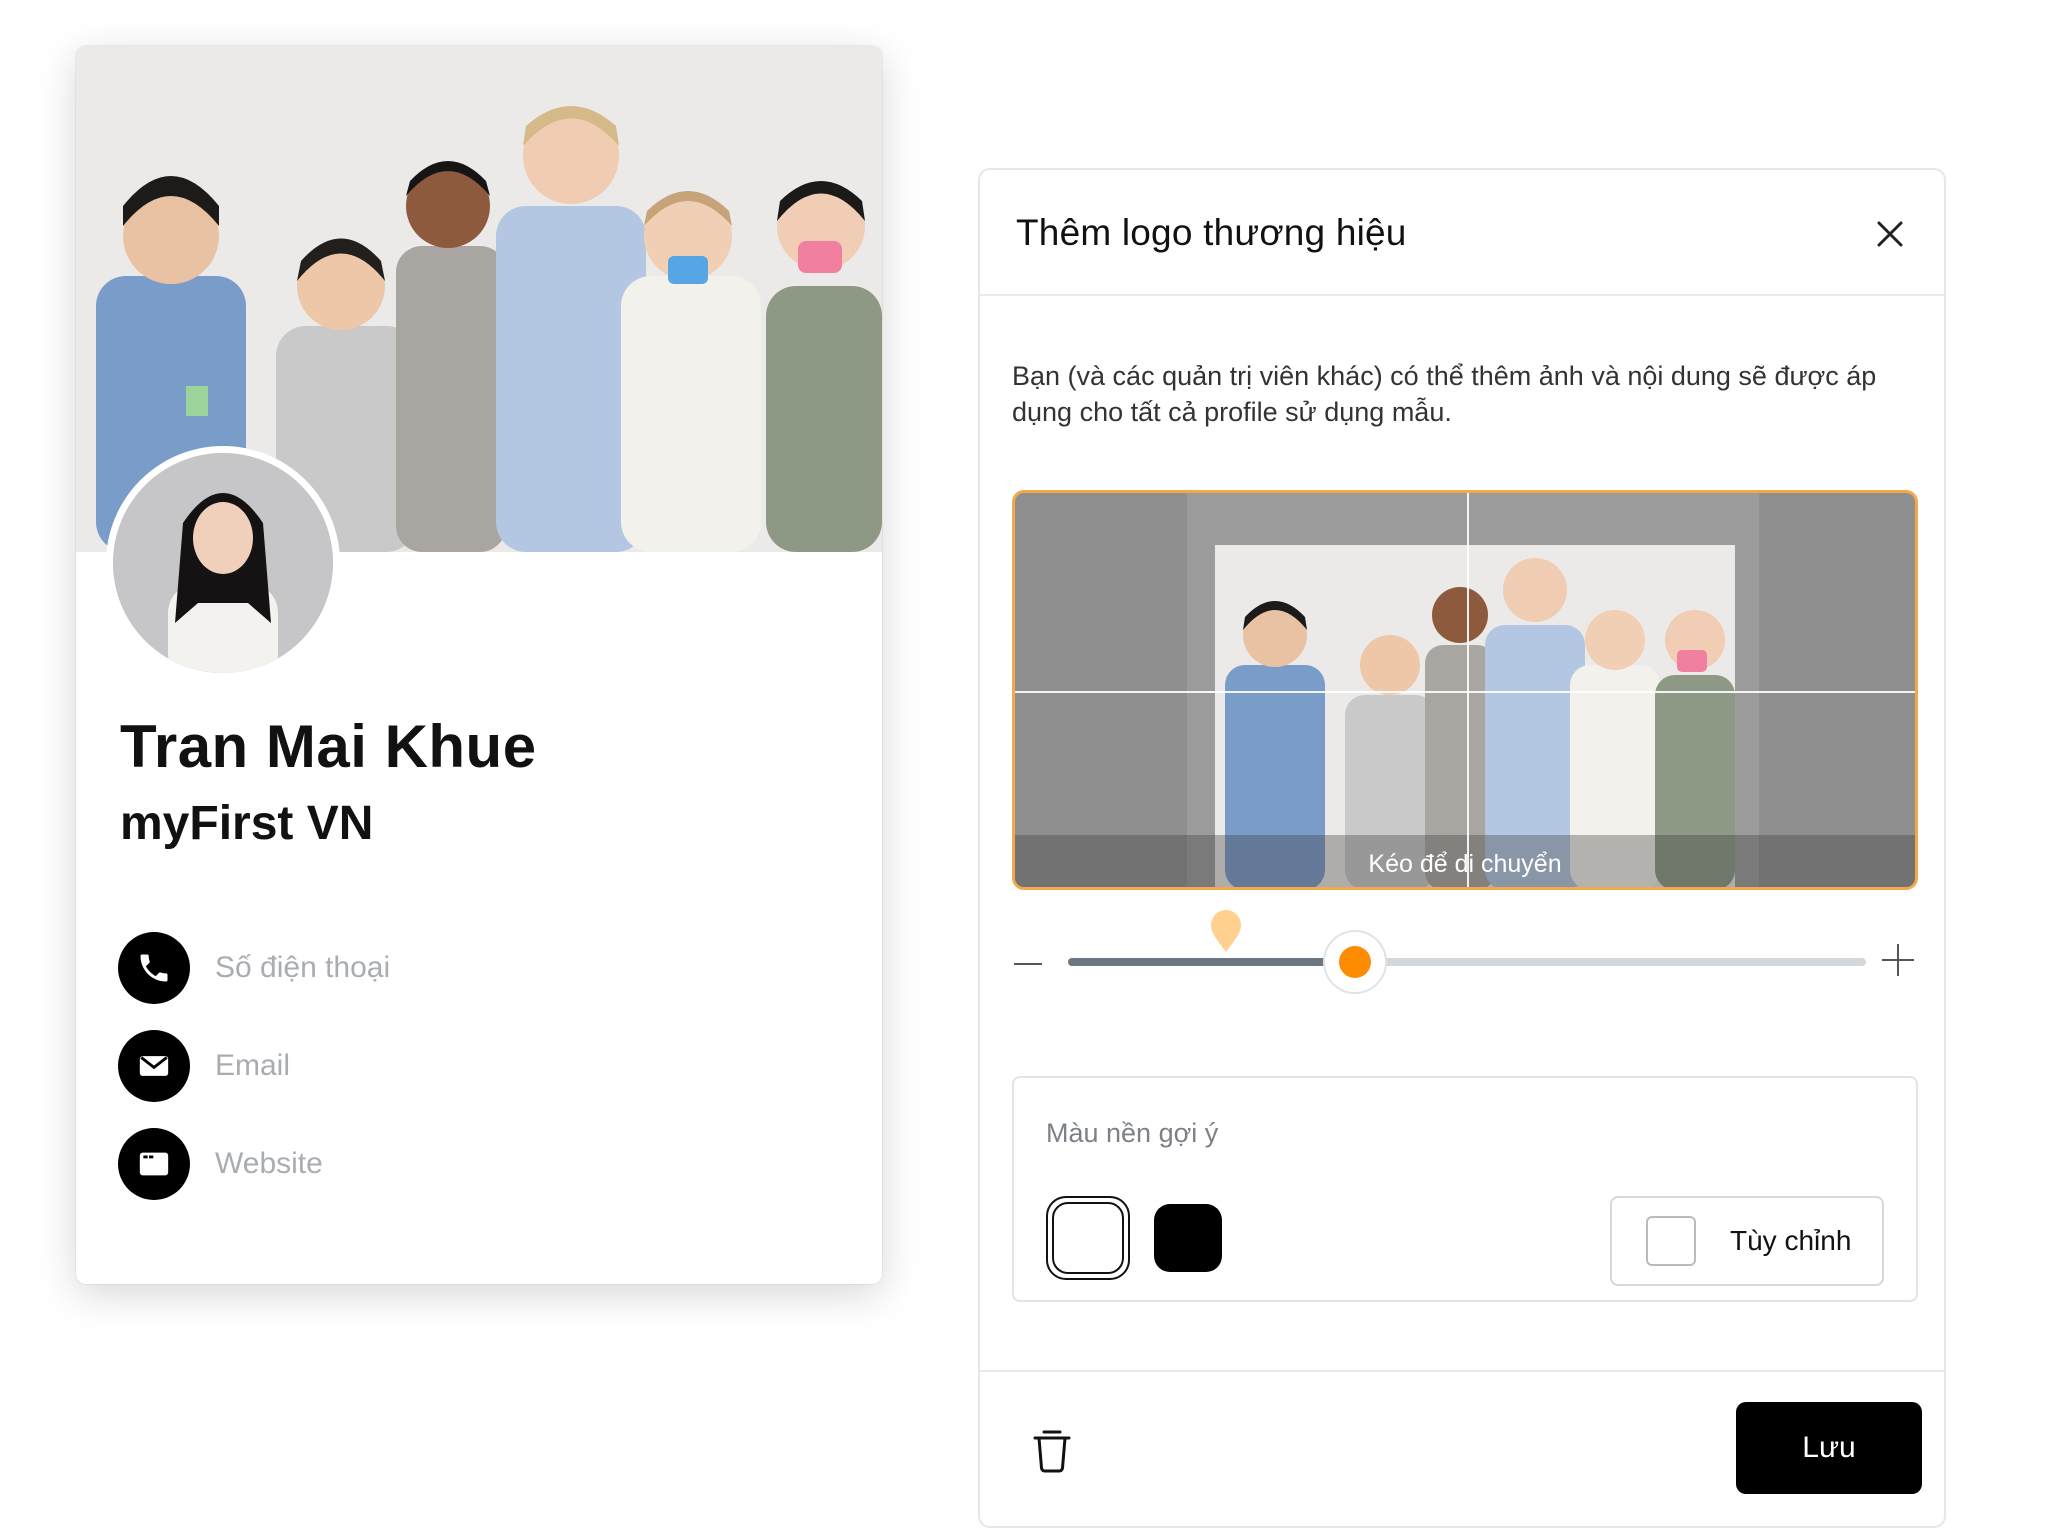 This screenshot has width=2048, height=1536. What do you see at coordinates (1467, 952) in the screenshot?
I see `zoom-slider` at bounding box center [1467, 952].